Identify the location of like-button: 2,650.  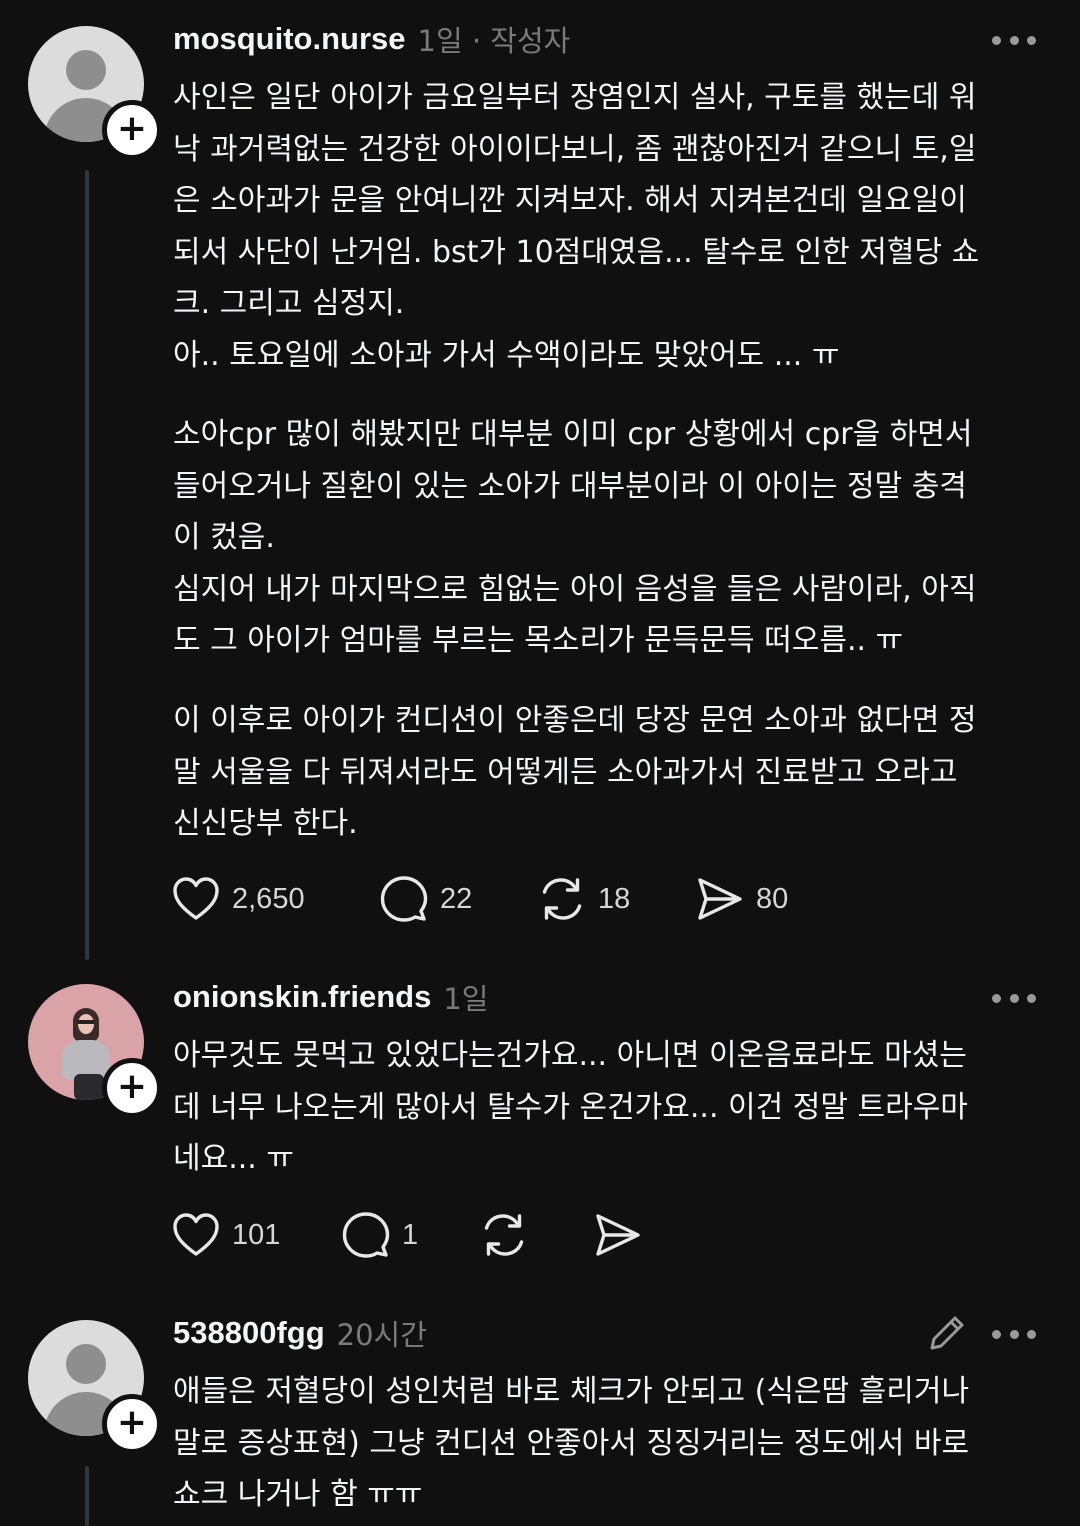
(238, 899).